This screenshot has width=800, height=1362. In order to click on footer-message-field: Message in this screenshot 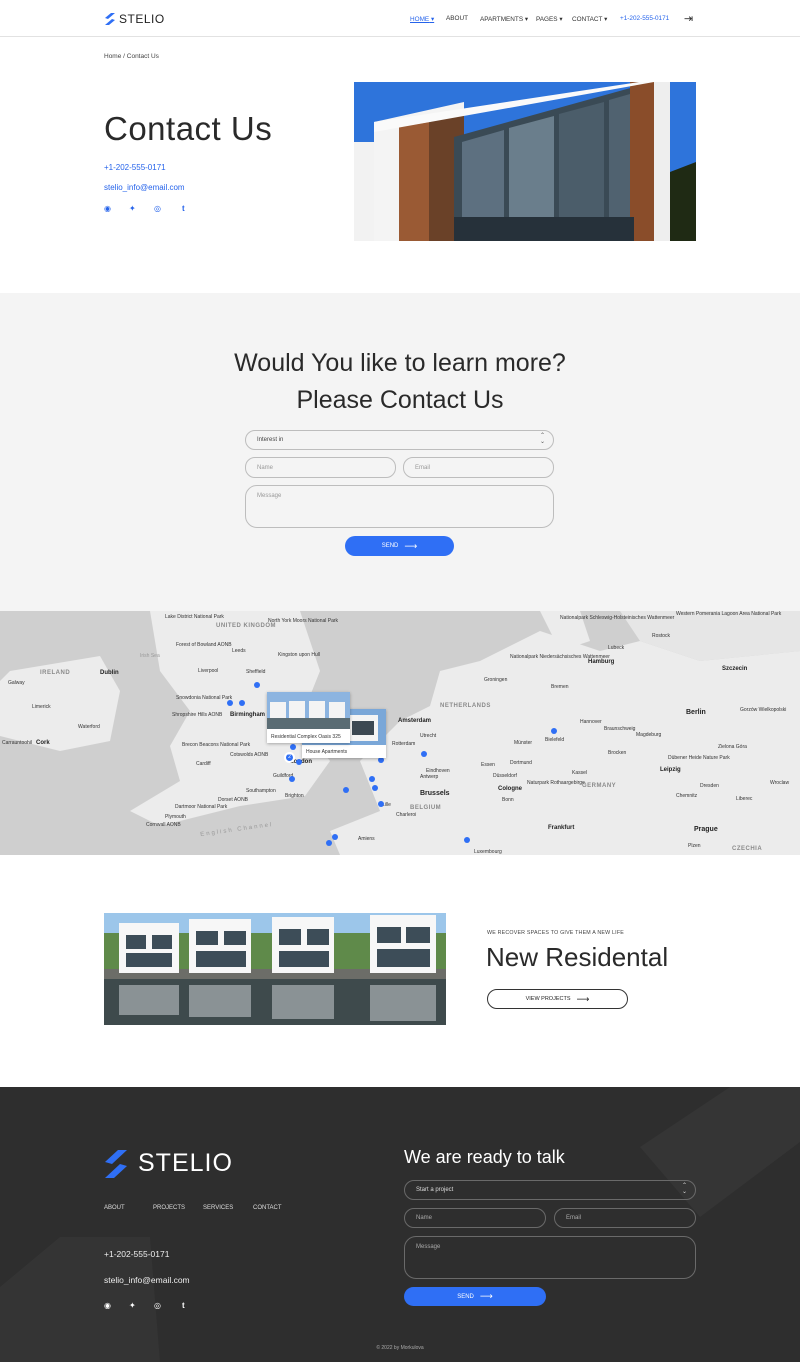, I will do `click(550, 1257)`.